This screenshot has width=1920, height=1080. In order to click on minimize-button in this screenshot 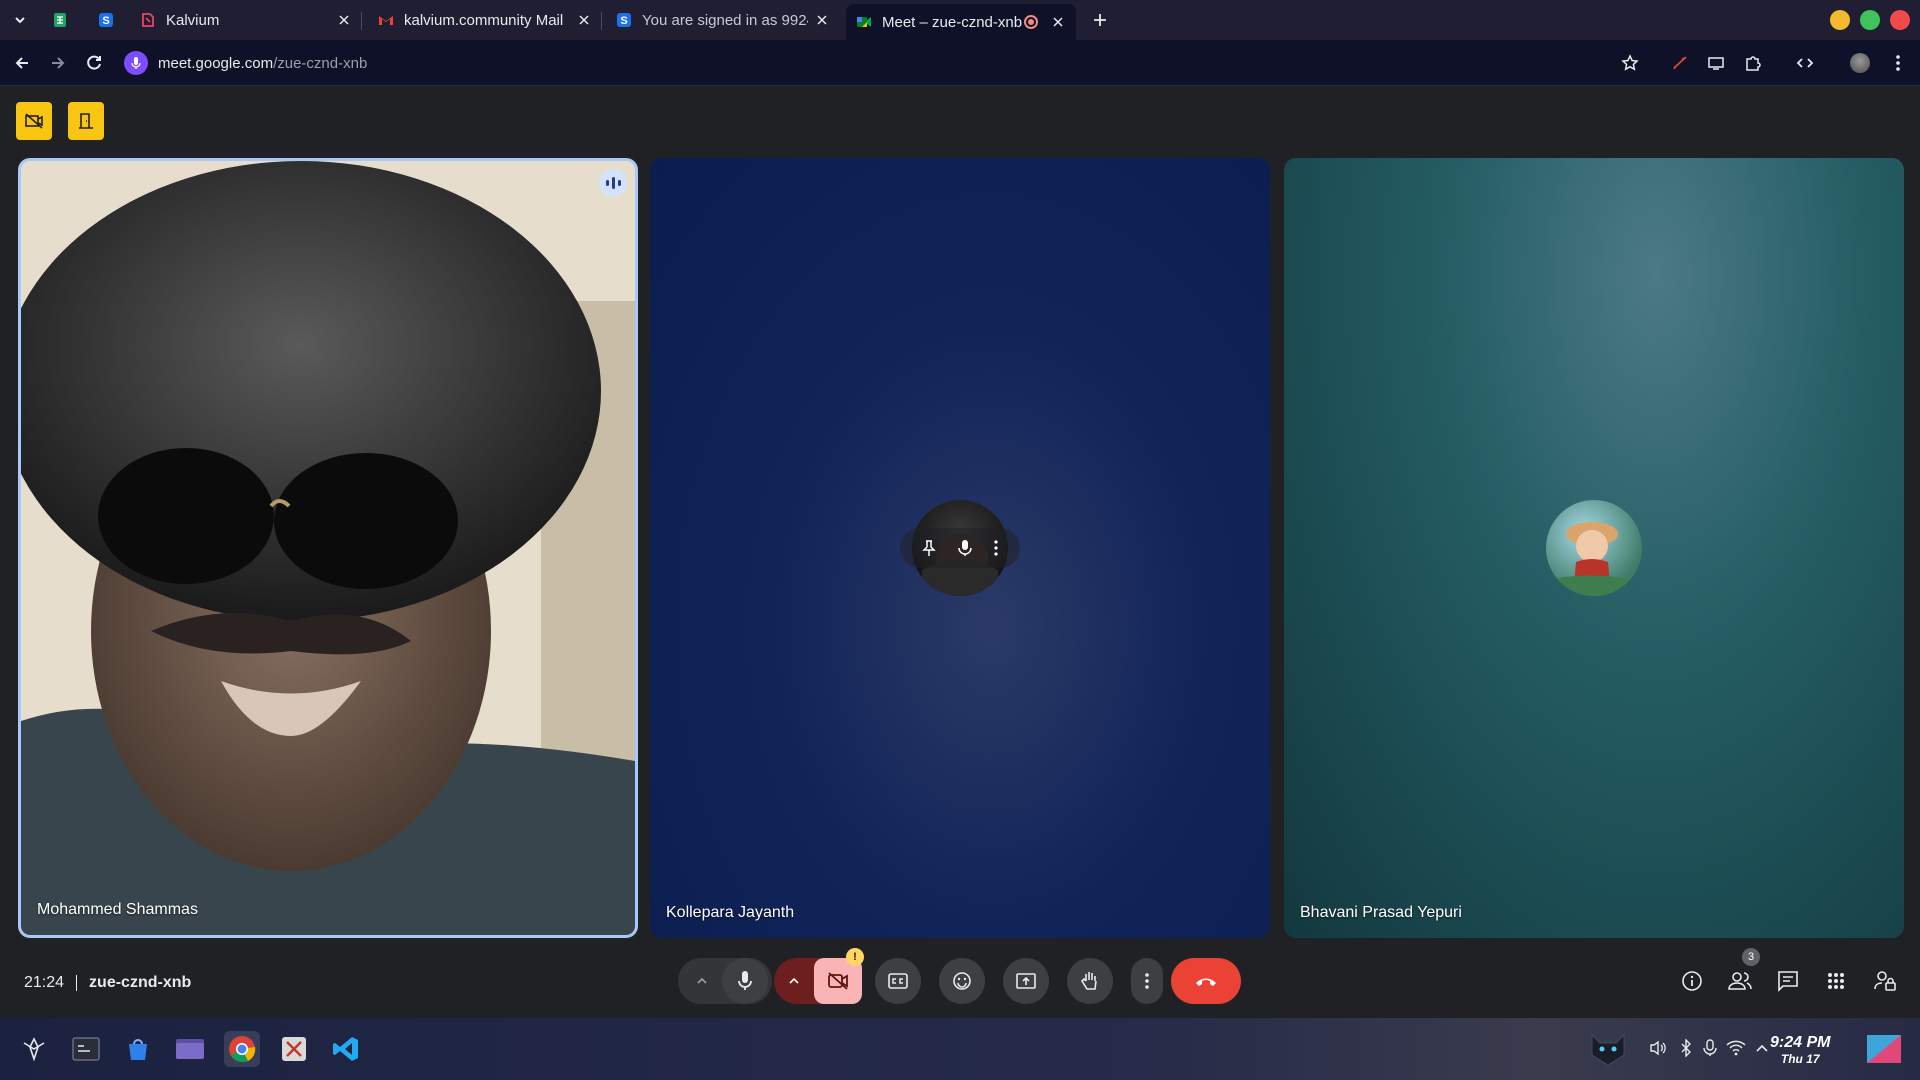, I will do `click(1840, 20)`.